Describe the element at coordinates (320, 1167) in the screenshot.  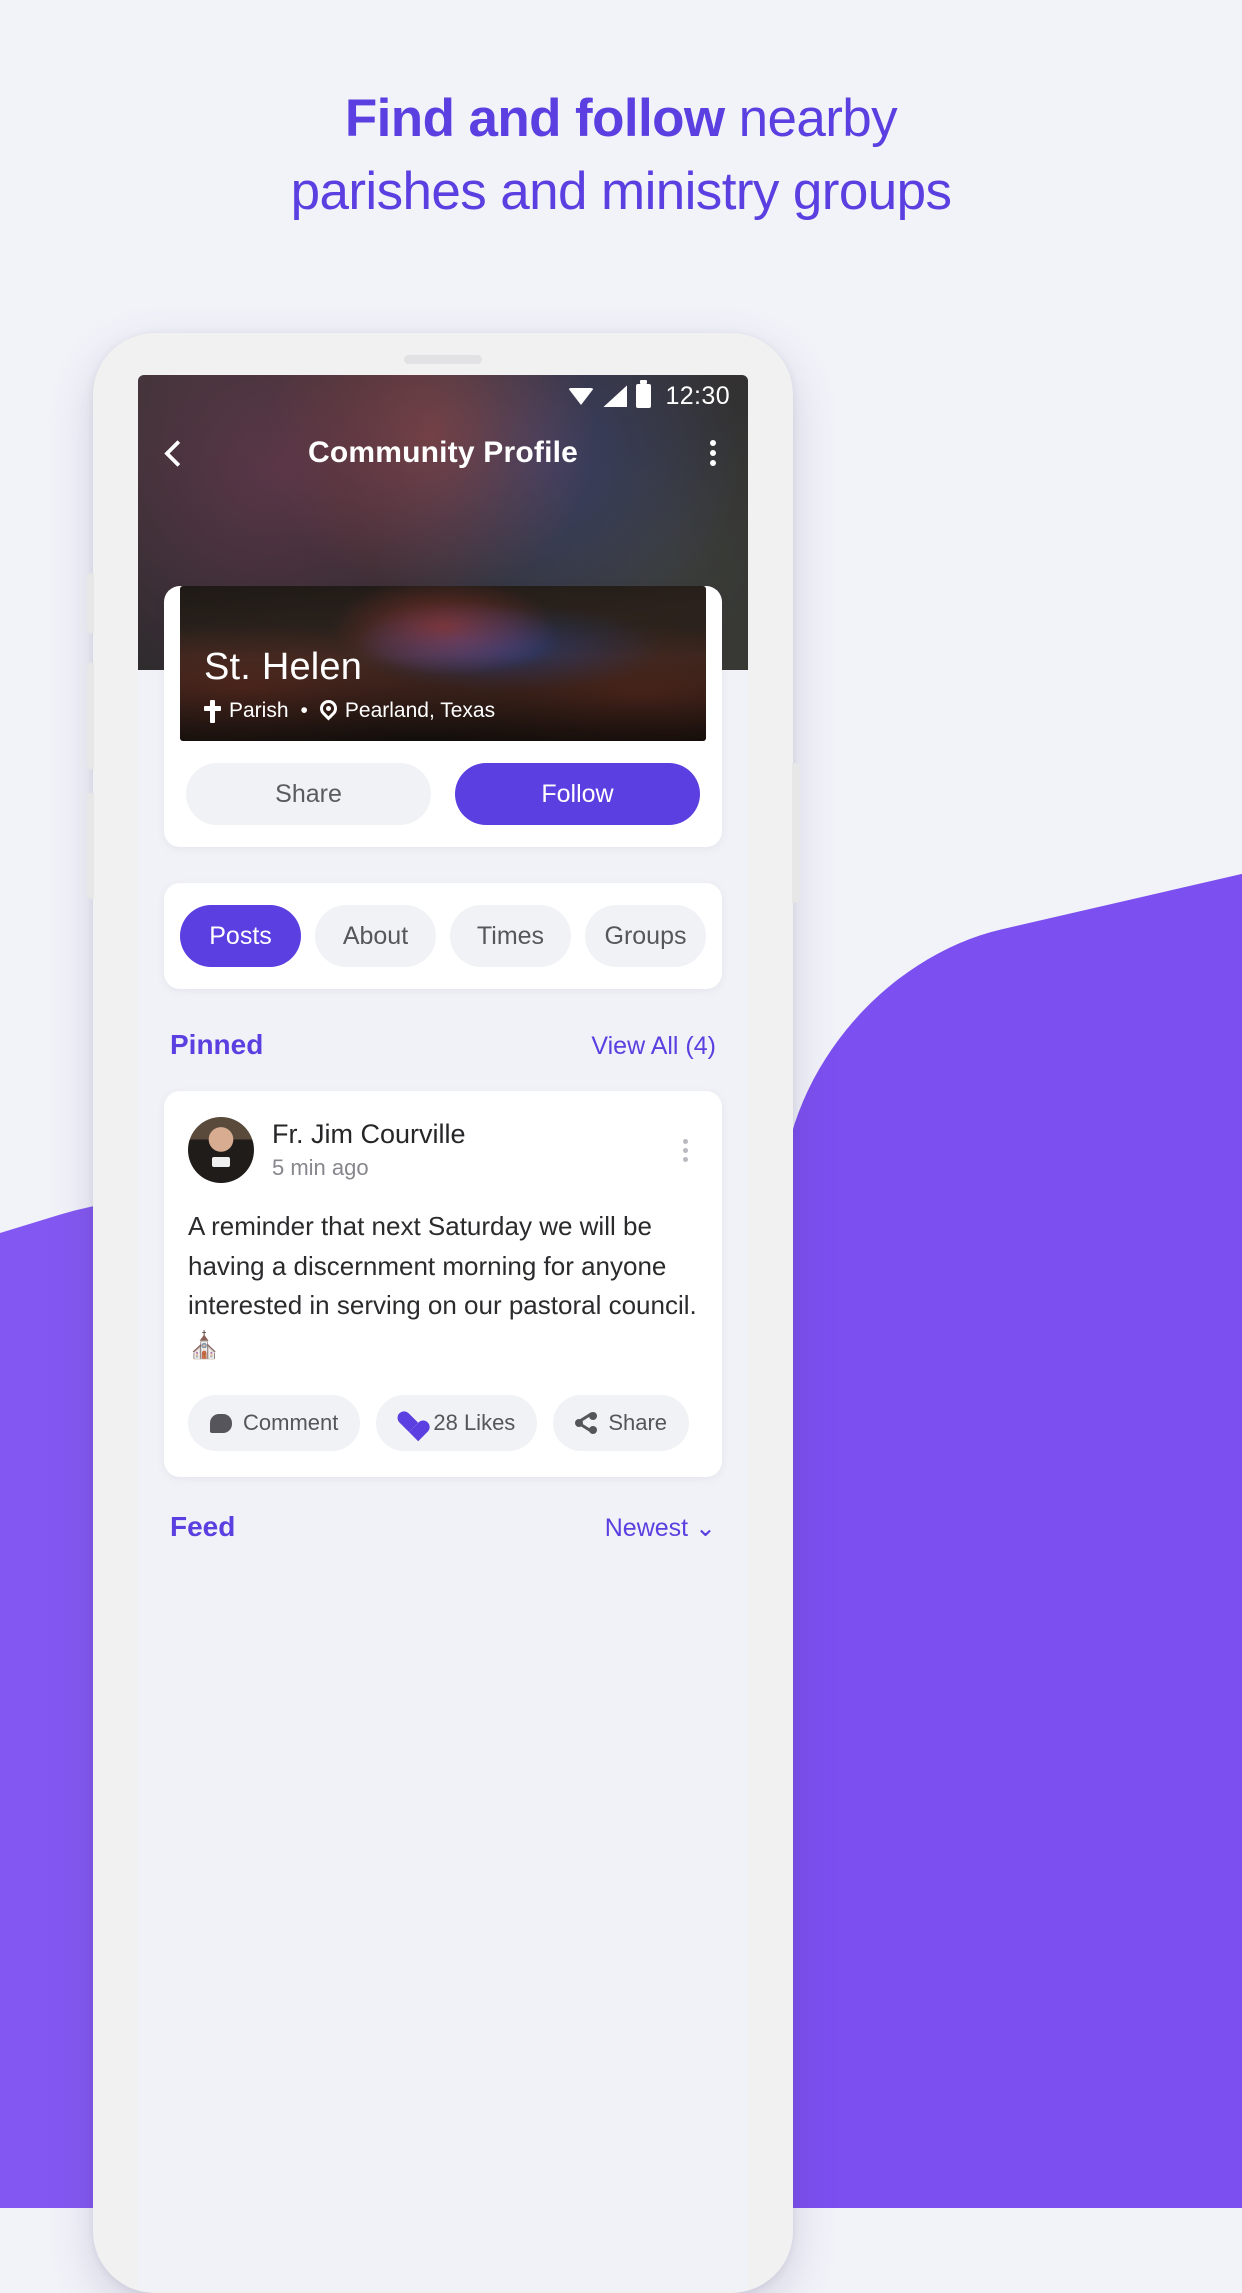
I see `post-timestamp: 5 min ago` at that location.